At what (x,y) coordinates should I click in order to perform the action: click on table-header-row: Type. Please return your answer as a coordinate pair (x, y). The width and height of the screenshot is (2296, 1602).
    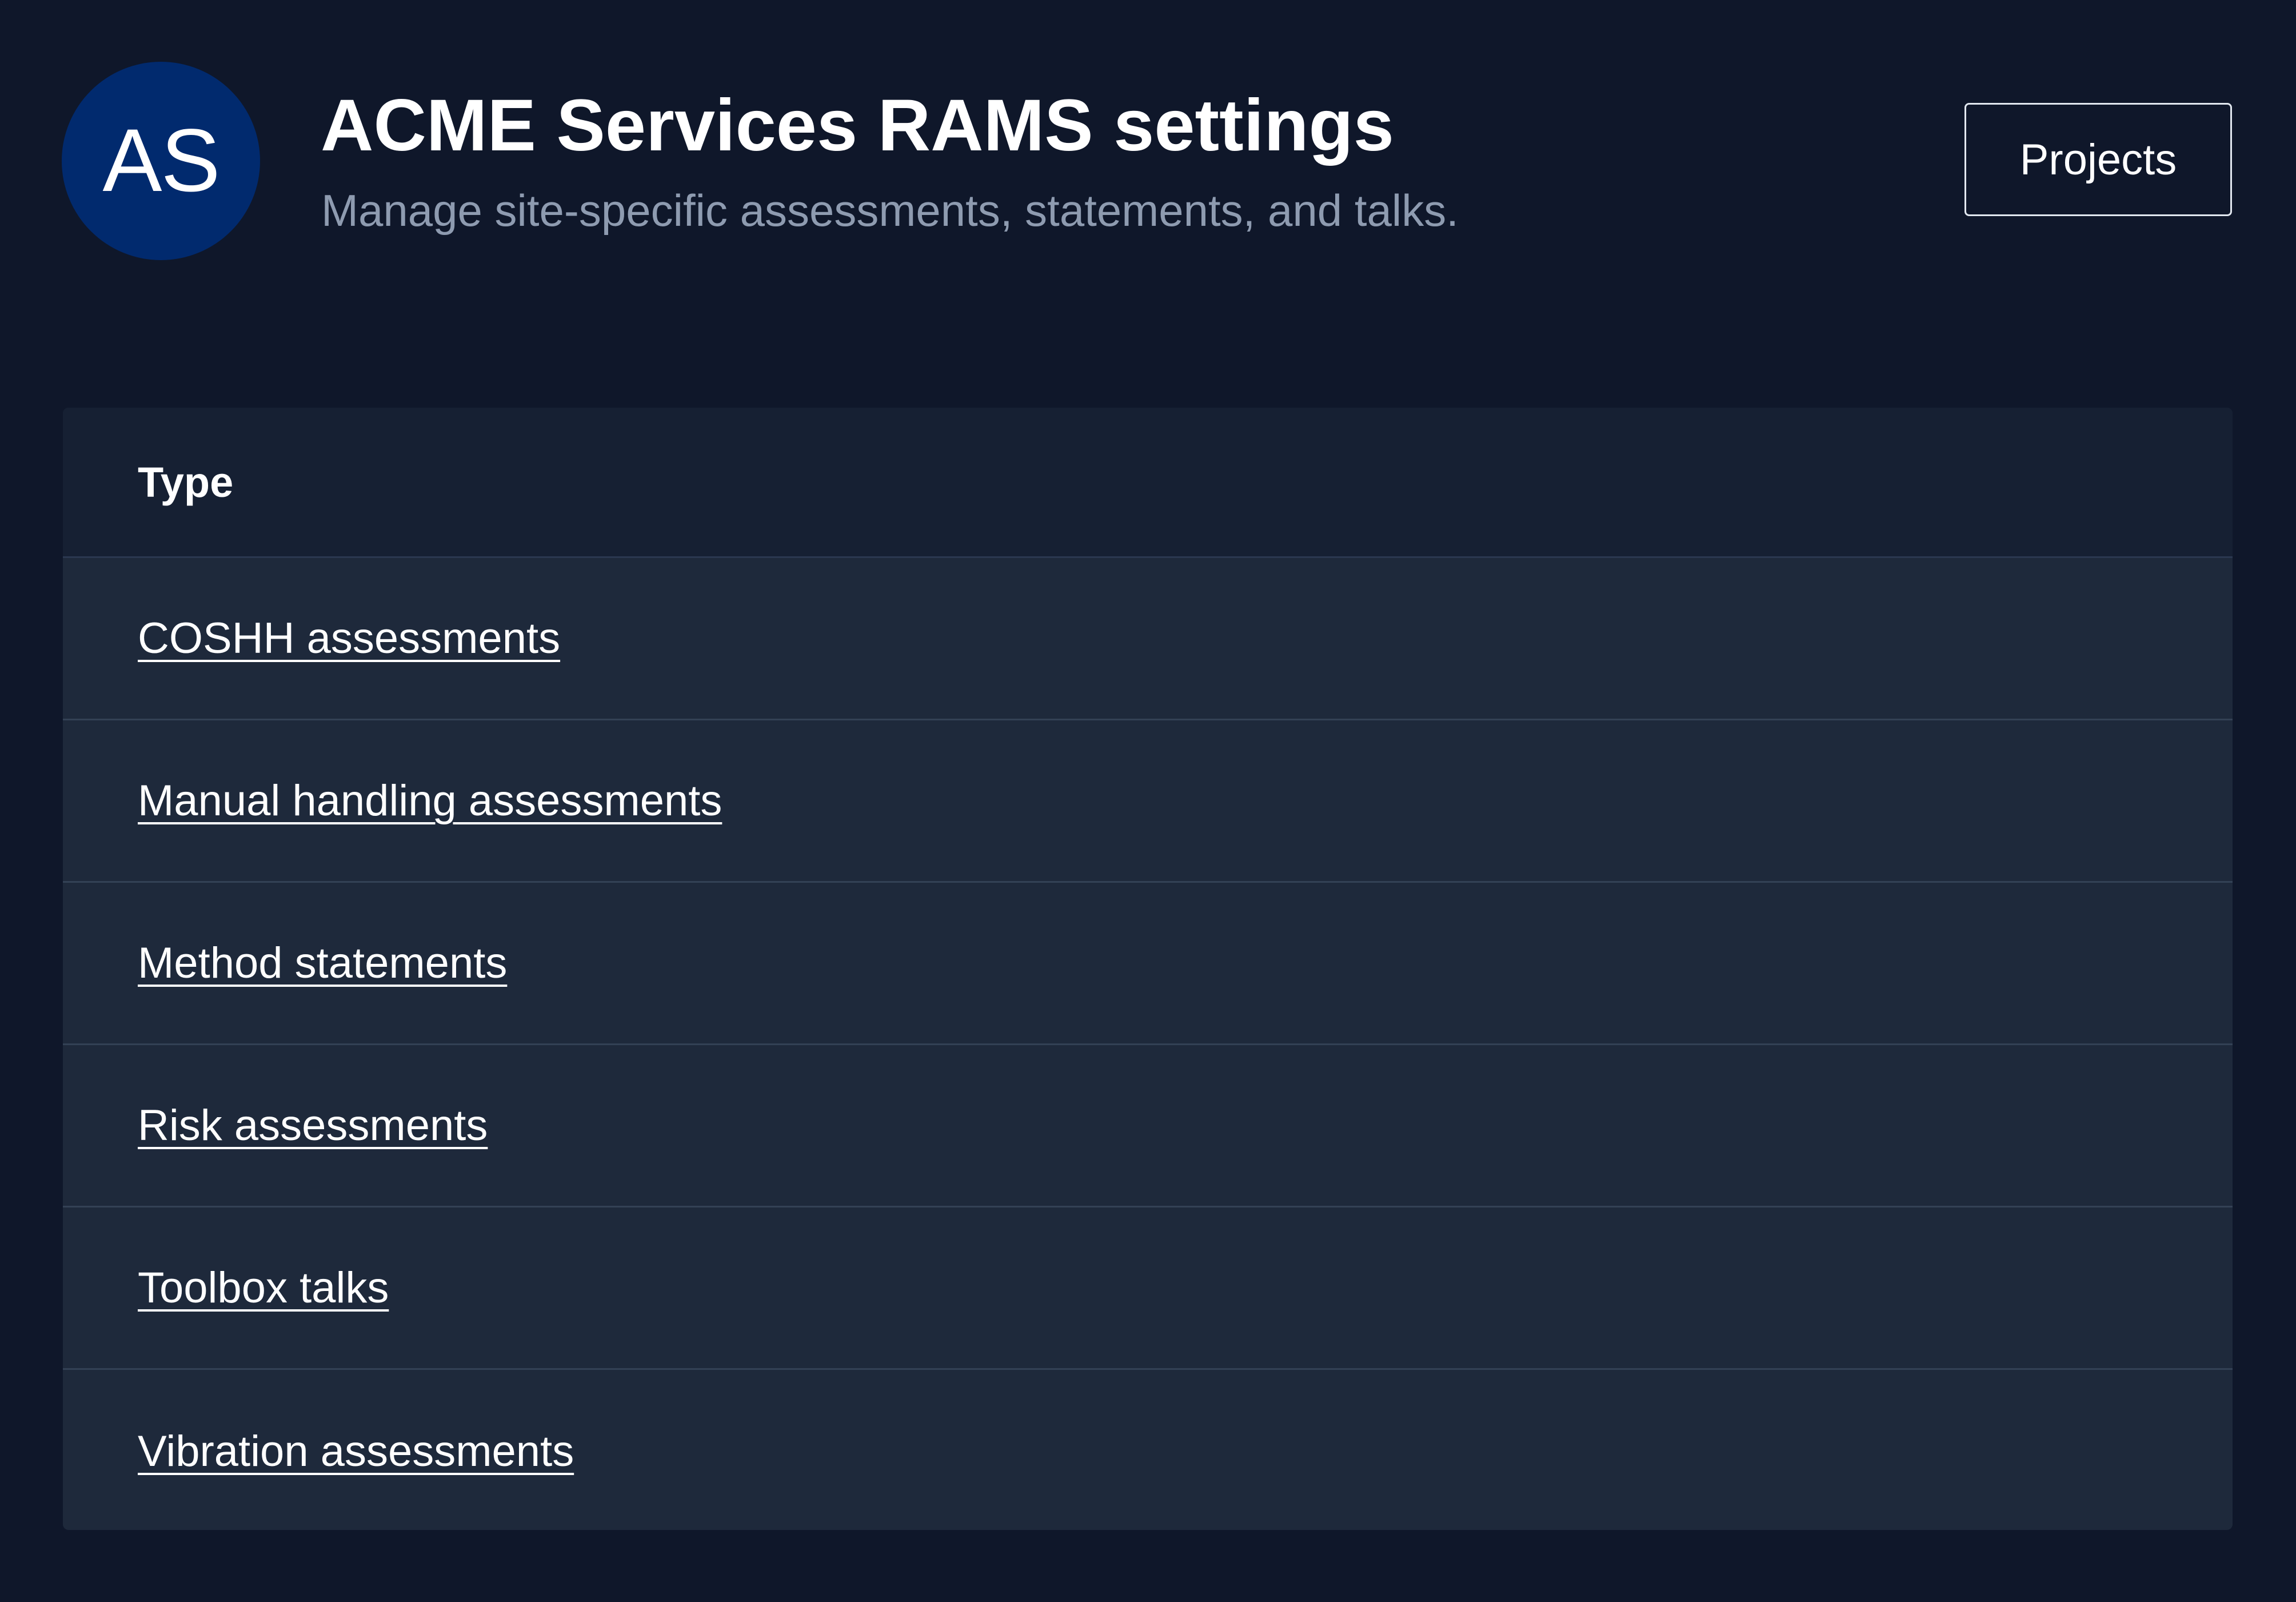
    Looking at the image, I should click on (1148, 483).